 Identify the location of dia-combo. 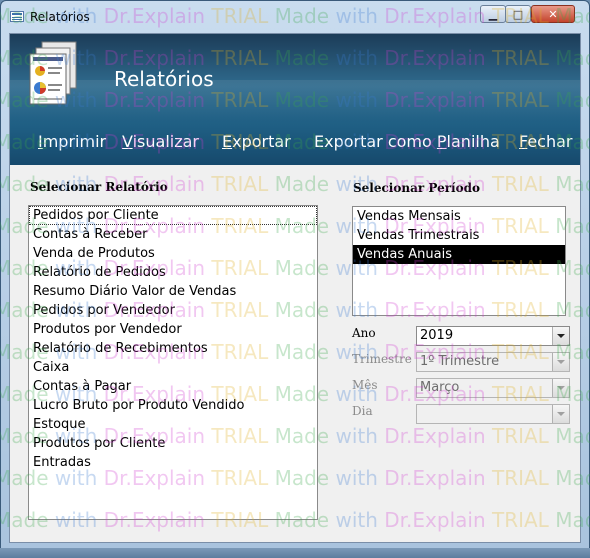
(493, 414).